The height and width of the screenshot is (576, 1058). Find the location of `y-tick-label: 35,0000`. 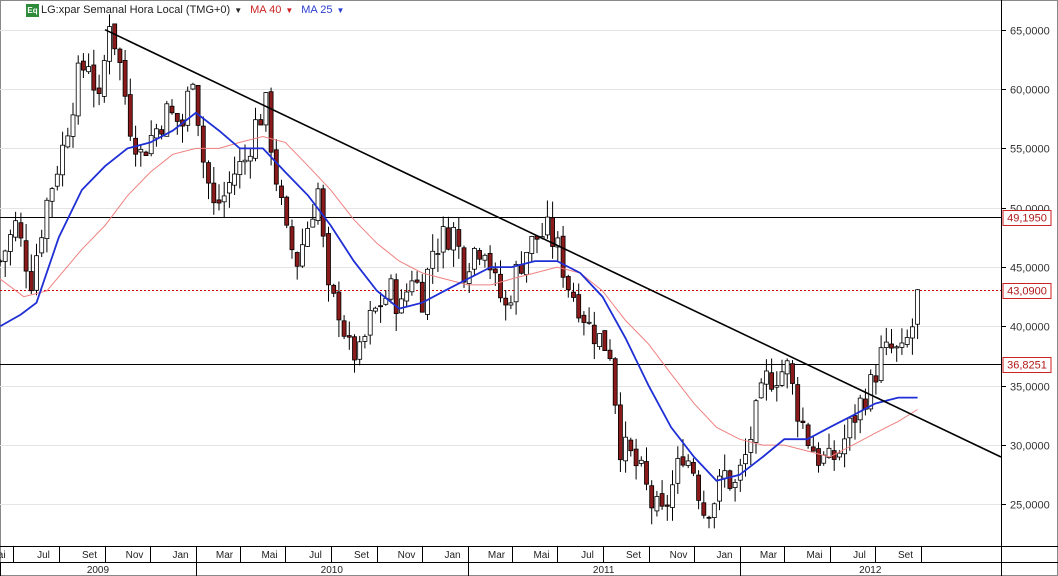

y-tick-label: 35,0000 is located at coordinates (1030, 388).